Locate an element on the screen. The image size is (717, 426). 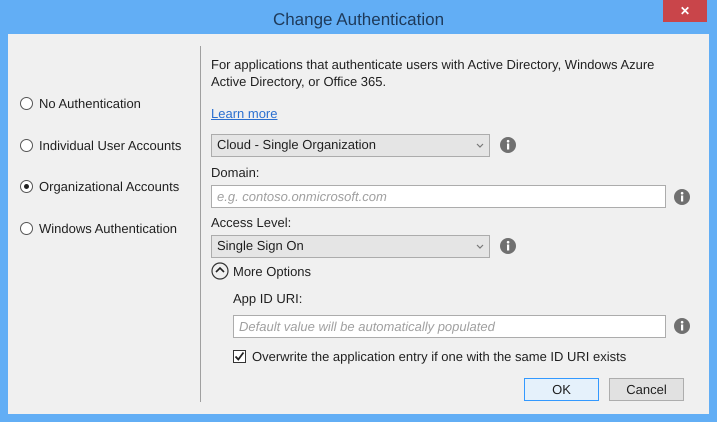
overwrite-checkbox is located at coordinates (239, 356).